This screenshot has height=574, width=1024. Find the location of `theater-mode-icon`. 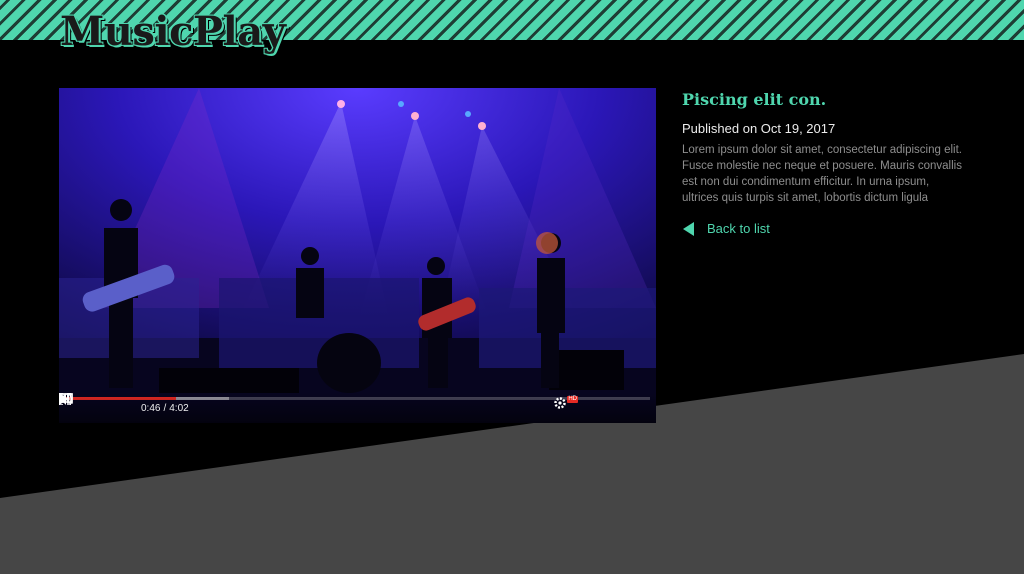

theater-mode-icon is located at coordinates (330, 406).